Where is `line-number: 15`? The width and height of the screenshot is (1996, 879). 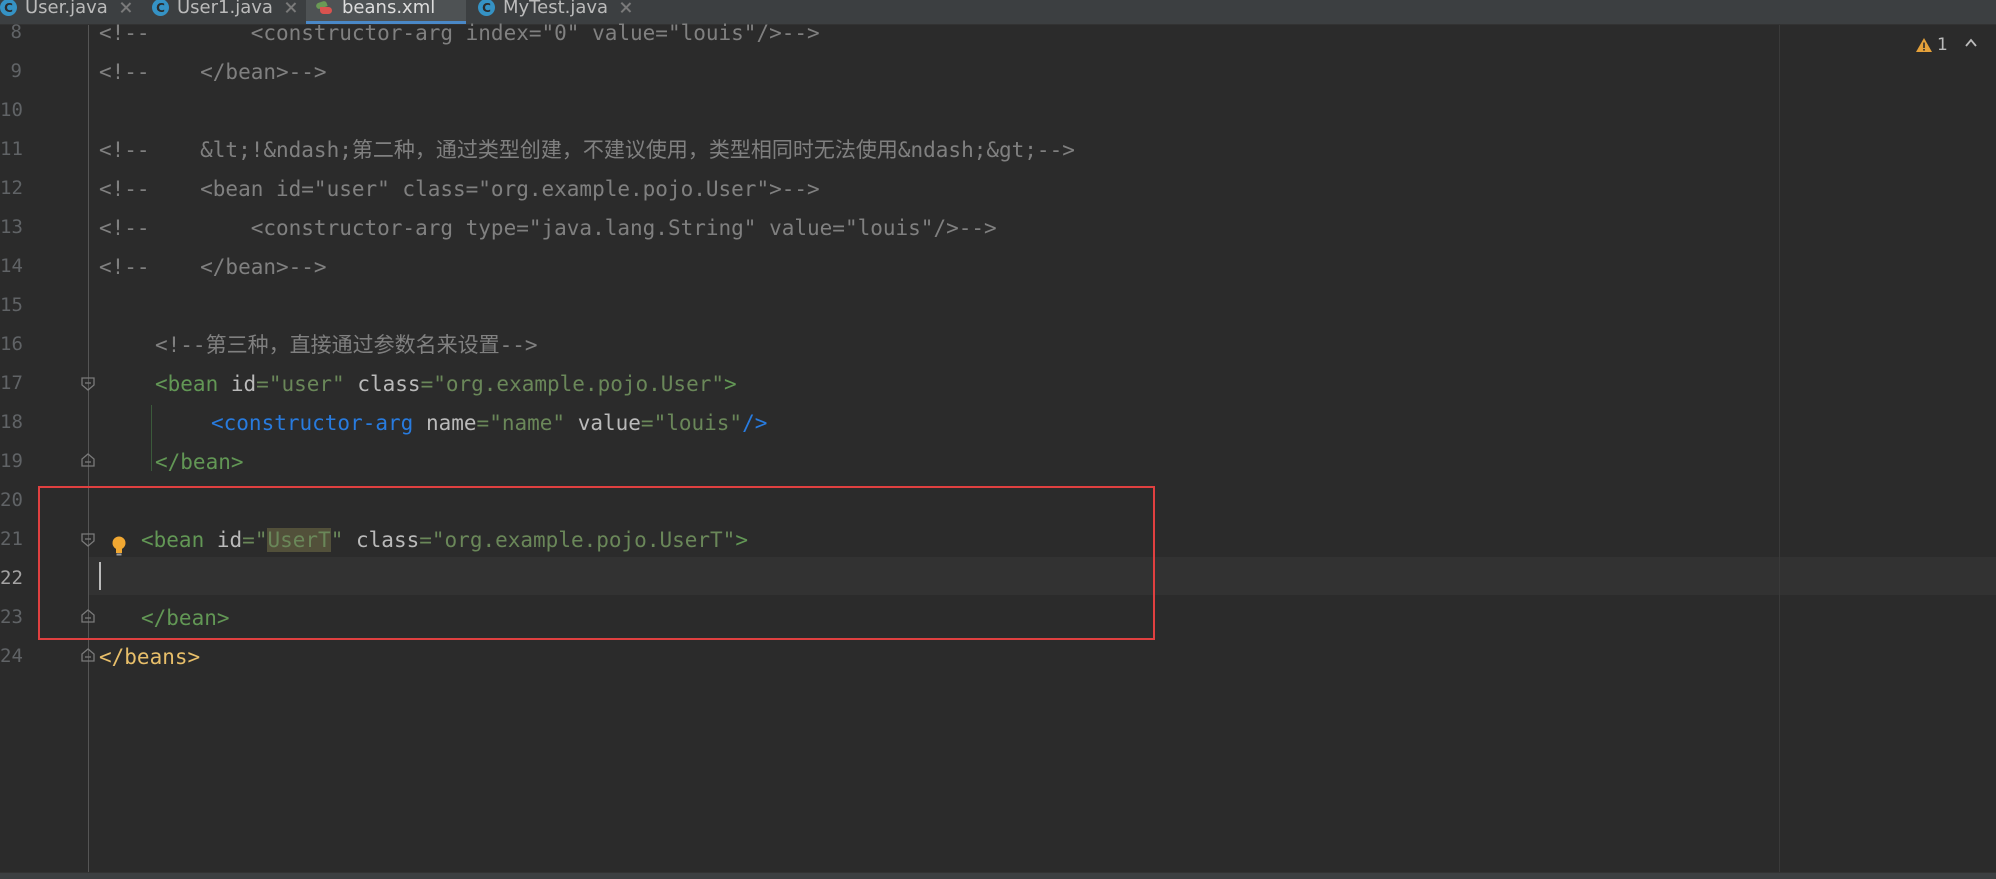
line-number: 15 is located at coordinates (11, 305).